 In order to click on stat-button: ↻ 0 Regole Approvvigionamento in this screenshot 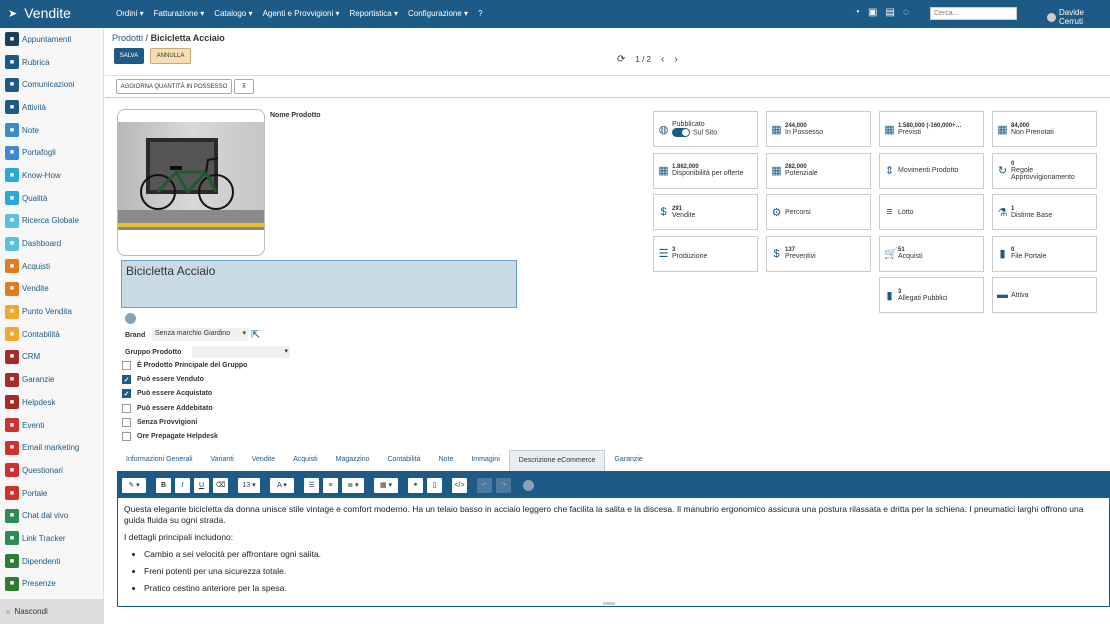, I will do `click(1044, 170)`.